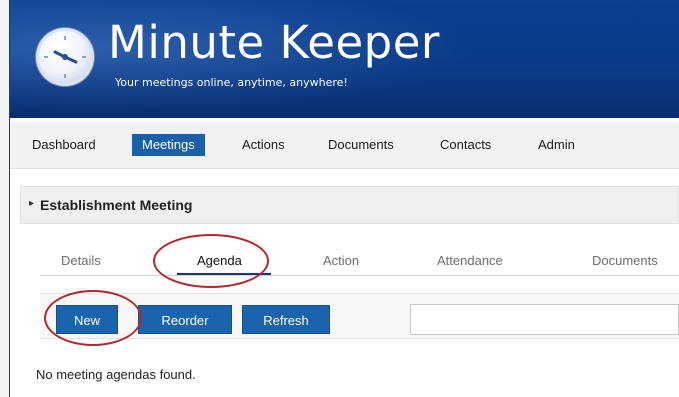 This screenshot has width=679, height=397. I want to click on agenda-toolbar: New Reorder Refresh, so click(359, 316).